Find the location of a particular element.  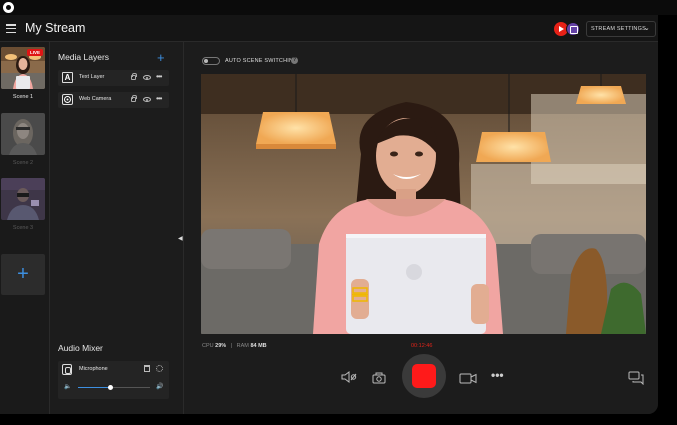

record-icon is located at coordinates (424, 376).